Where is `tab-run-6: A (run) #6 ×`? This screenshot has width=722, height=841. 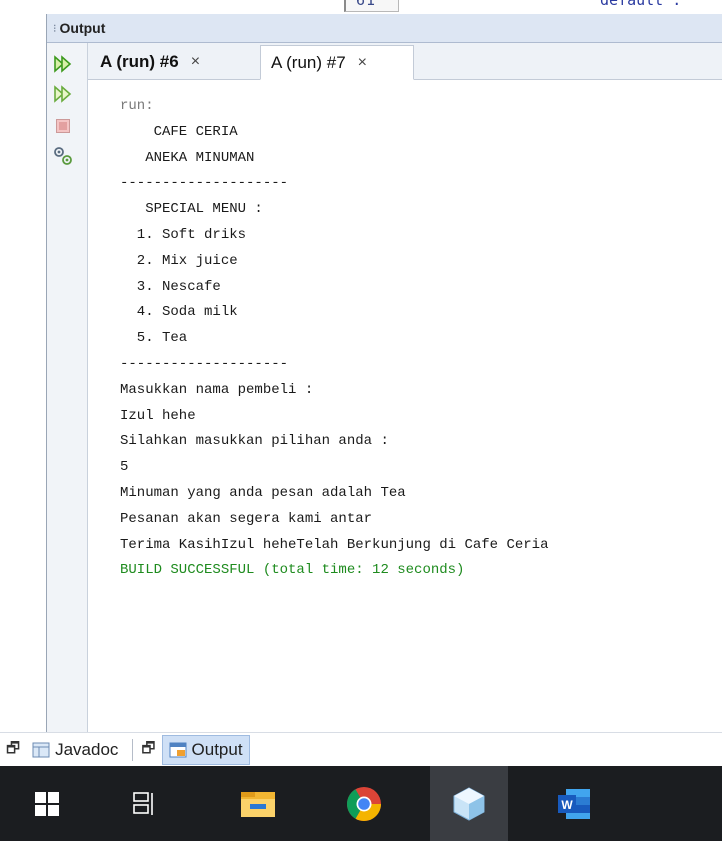 tab-run-6: A (run) #6 × is located at coordinates (176, 61).